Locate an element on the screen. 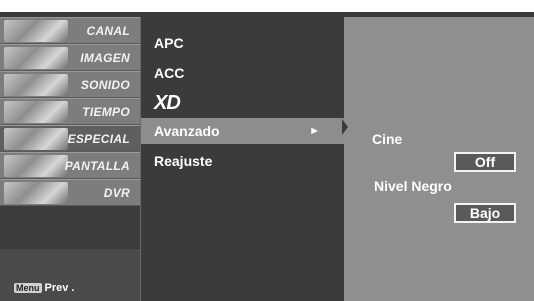 Image resolution: width=534 pixels, height=301 pixels. menu-item-apc: APC is located at coordinates (242, 43).